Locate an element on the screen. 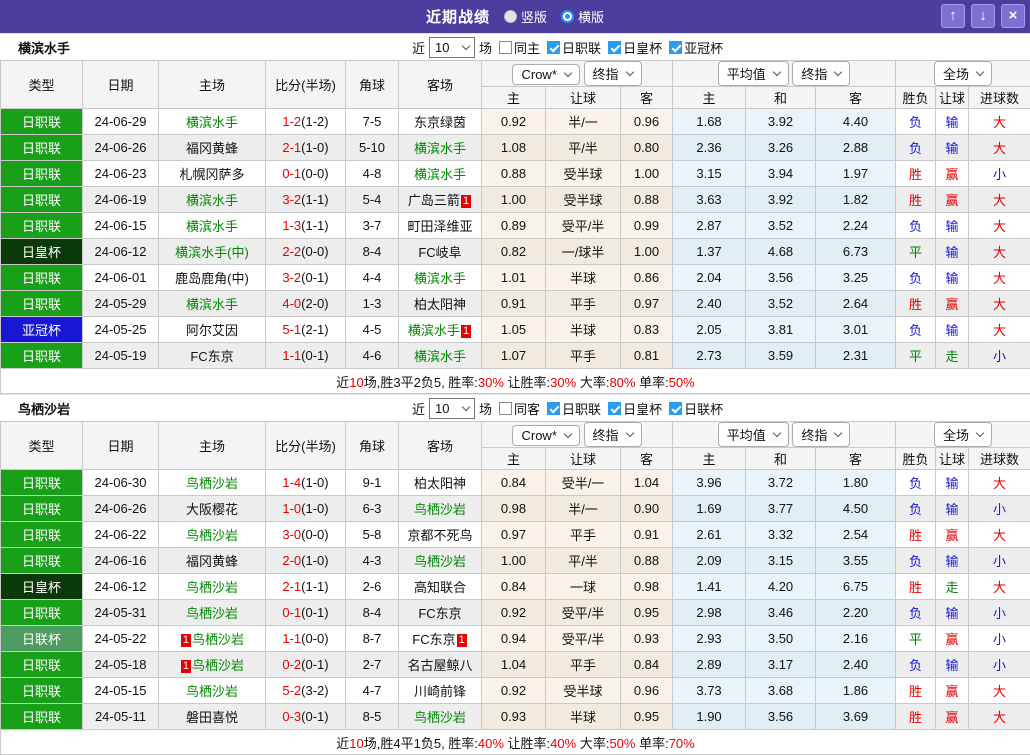 This screenshot has width=1030, height=755. fulltime-score: 0-1 is located at coordinates (291, 612).